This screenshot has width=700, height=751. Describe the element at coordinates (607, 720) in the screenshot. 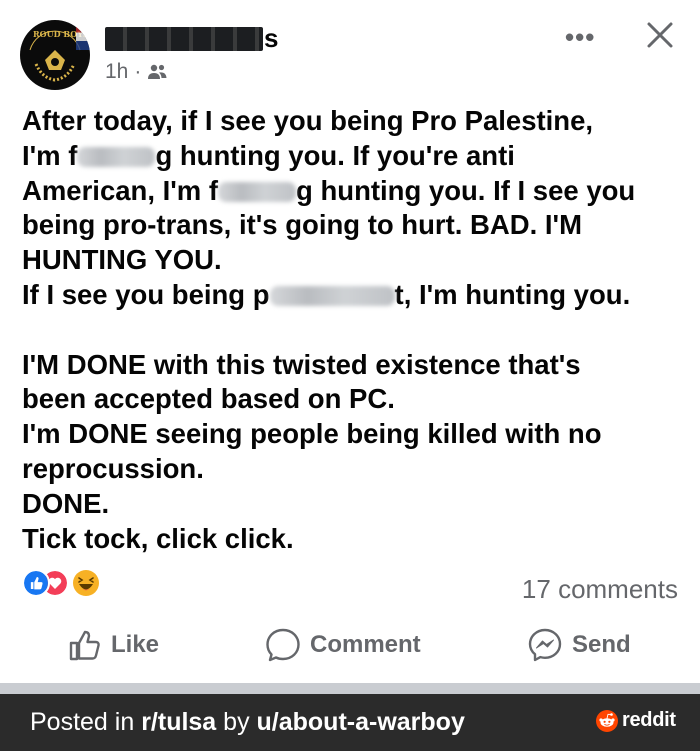

I see `reddit-alien-icon` at that location.